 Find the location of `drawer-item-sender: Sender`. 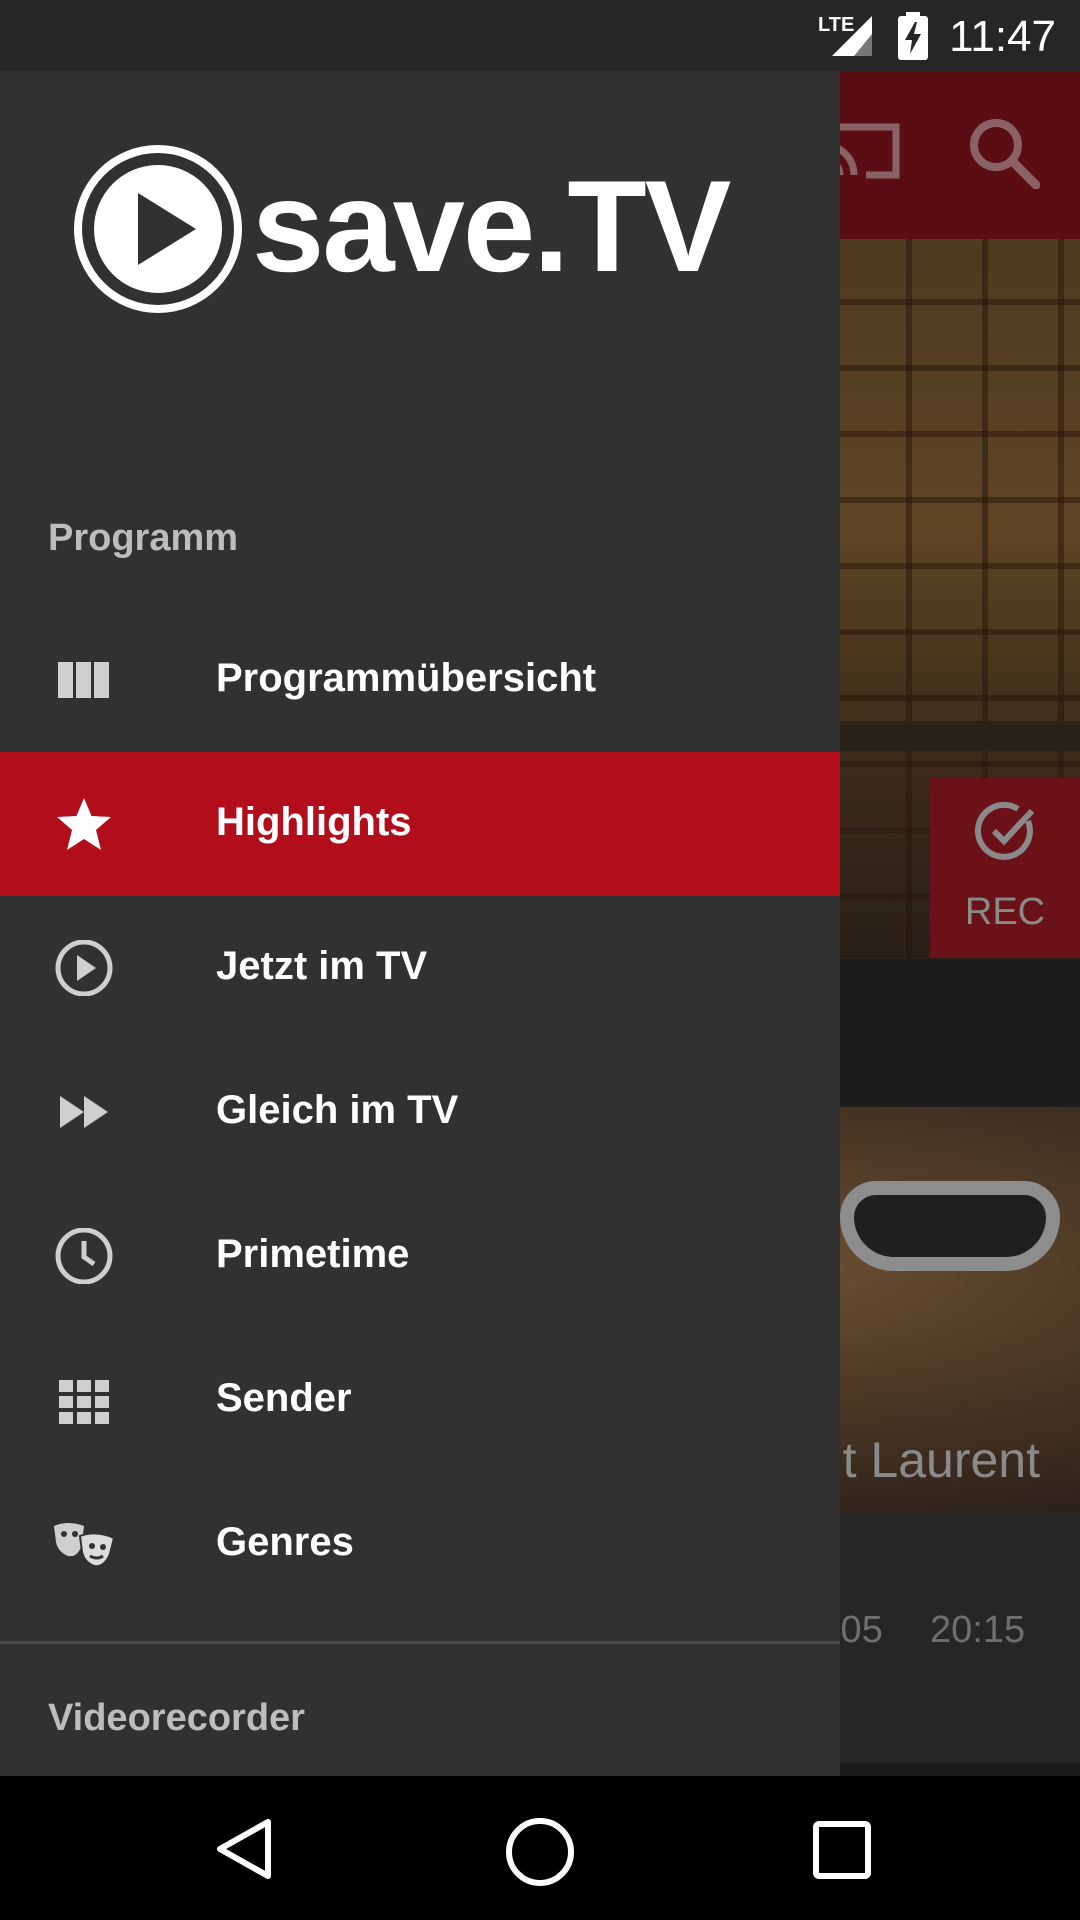

drawer-item-sender: Sender is located at coordinates (420, 1400).